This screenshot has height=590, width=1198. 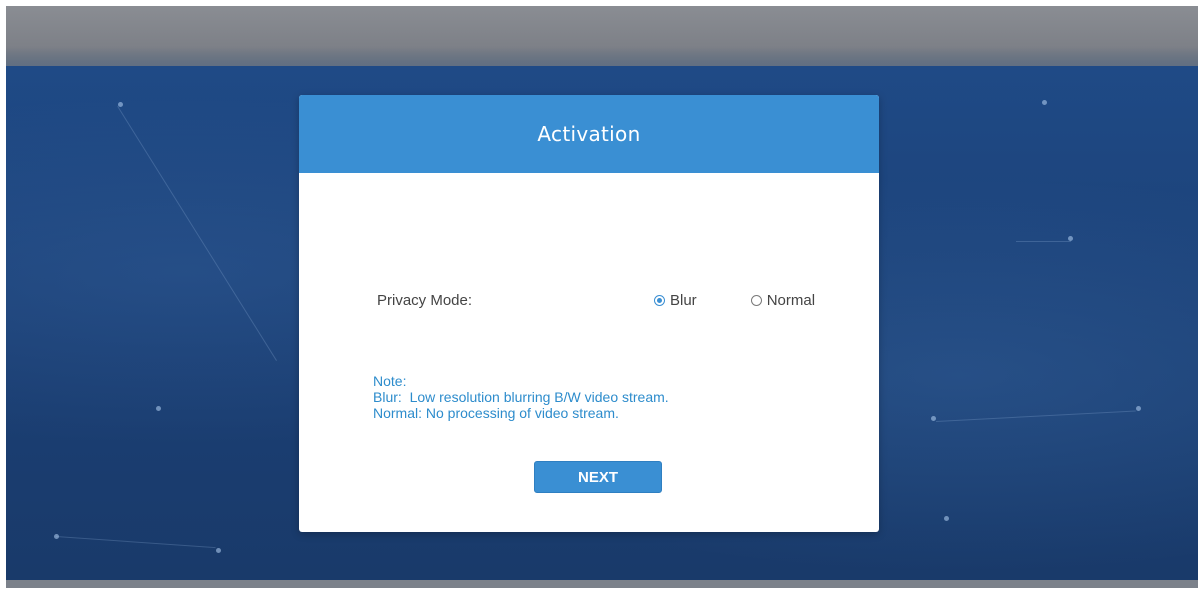 I want to click on privacy-mode-row: Privacy Mode: Blur Normal, so click(x=608, y=300).